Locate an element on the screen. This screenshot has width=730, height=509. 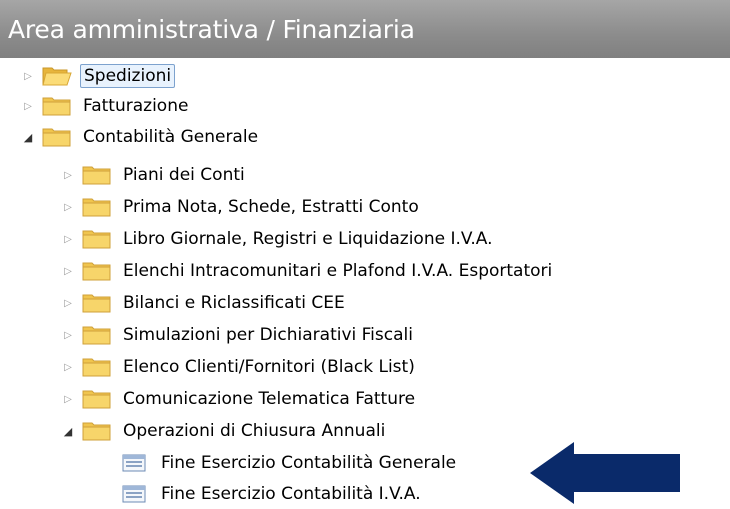
open-folder-icon is located at coordinates (57, 76).